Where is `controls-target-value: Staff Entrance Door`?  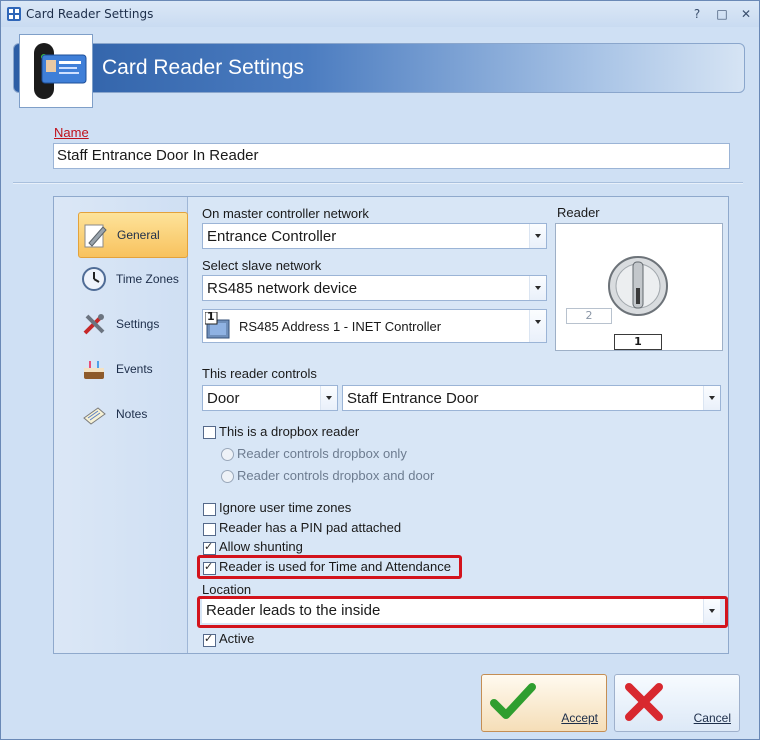
controls-target-value: Staff Entrance Door is located at coordinates (413, 398).